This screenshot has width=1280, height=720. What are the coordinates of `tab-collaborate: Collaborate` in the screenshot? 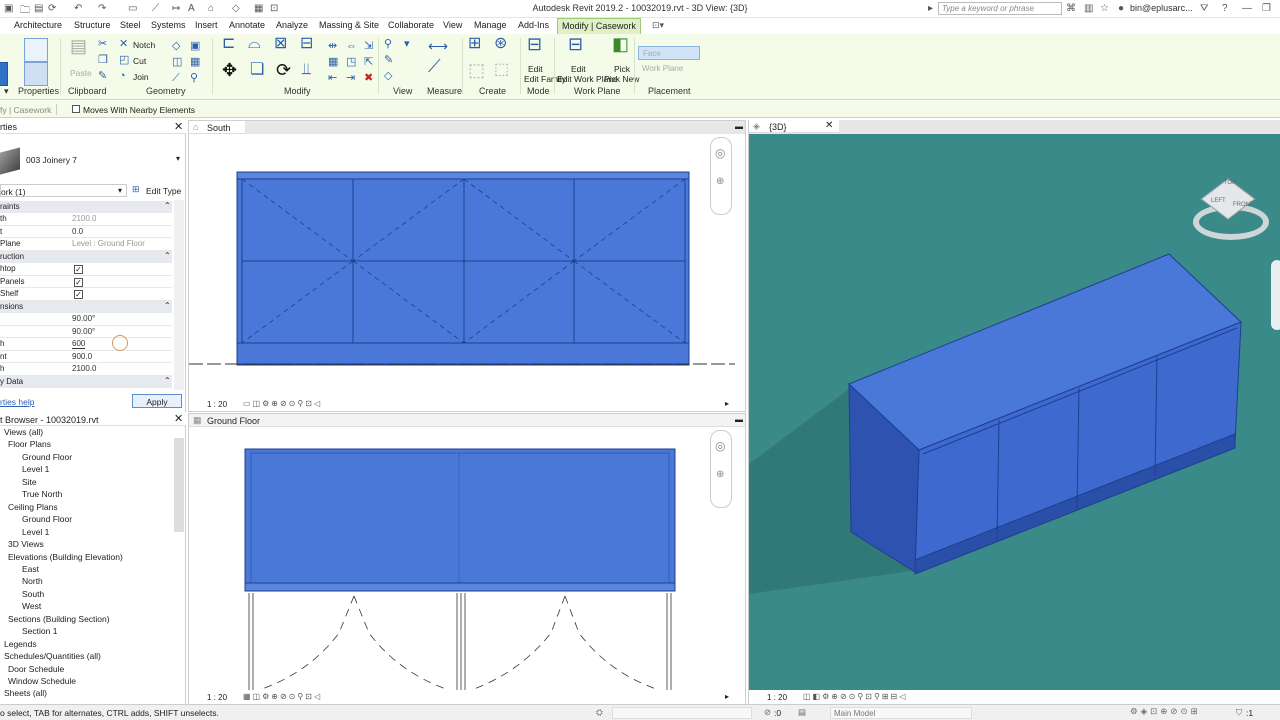 It's located at (411, 25).